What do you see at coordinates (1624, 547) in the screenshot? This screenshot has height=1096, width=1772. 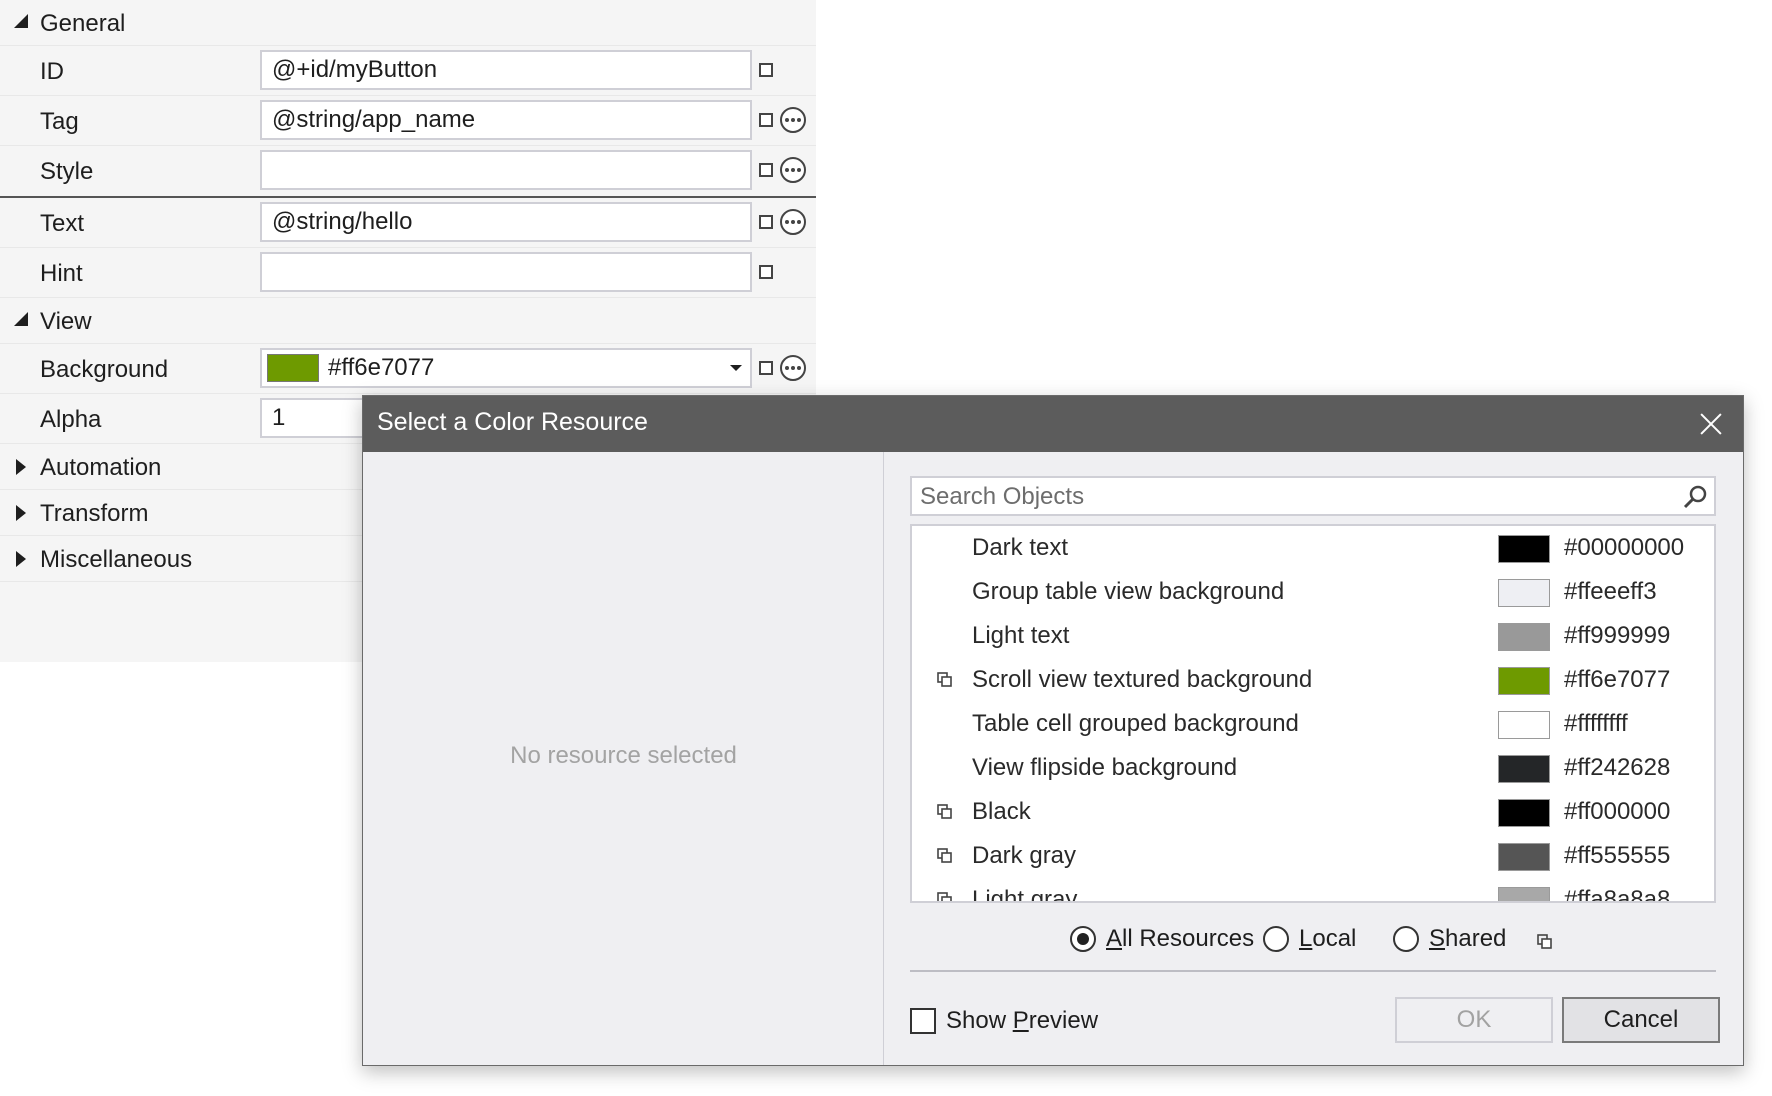 I see `resource-hex: #00000000` at bounding box center [1624, 547].